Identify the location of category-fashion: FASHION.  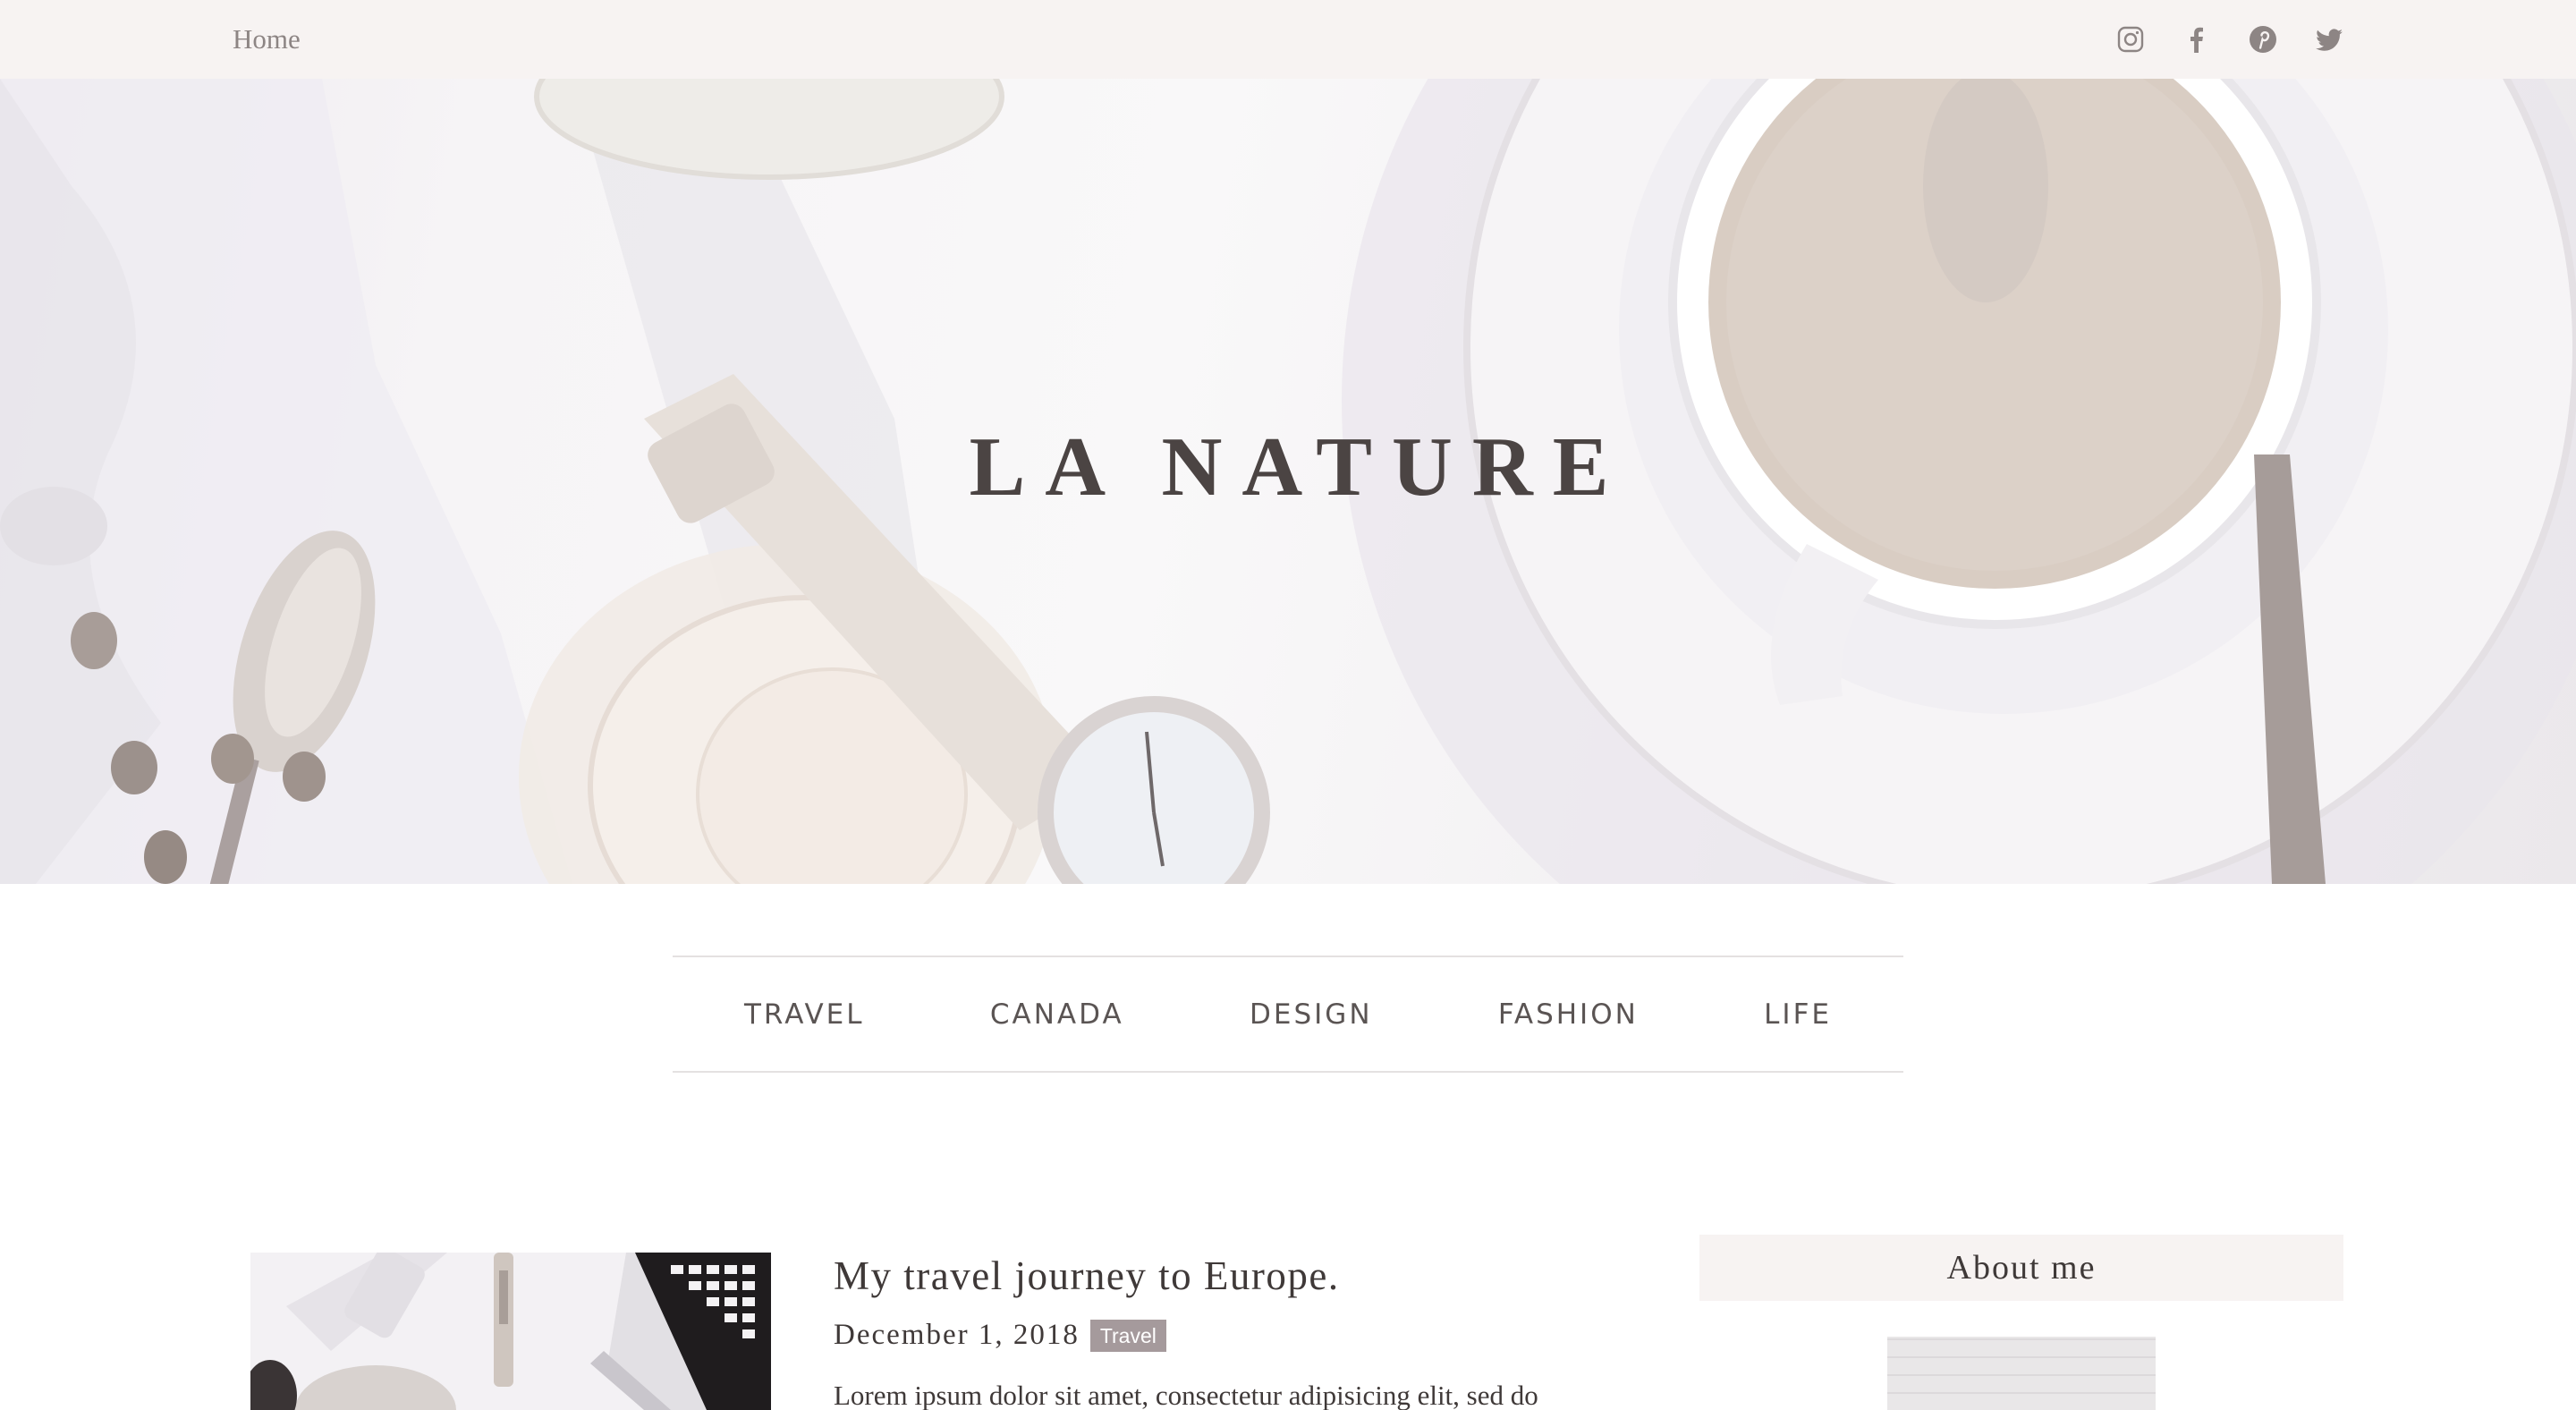
(1568, 1015).